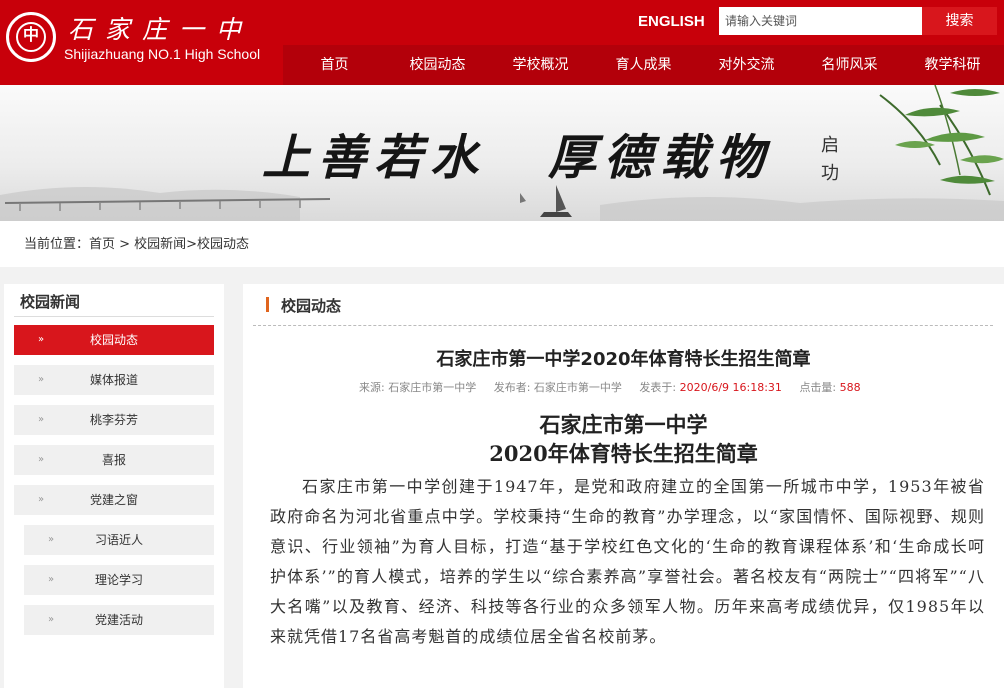 This screenshot has width=1004, height=688. What do you see at coordinates (30, 34) in the screenshot?
I see `logo-mark: 中` at bounding box center [30, 34].